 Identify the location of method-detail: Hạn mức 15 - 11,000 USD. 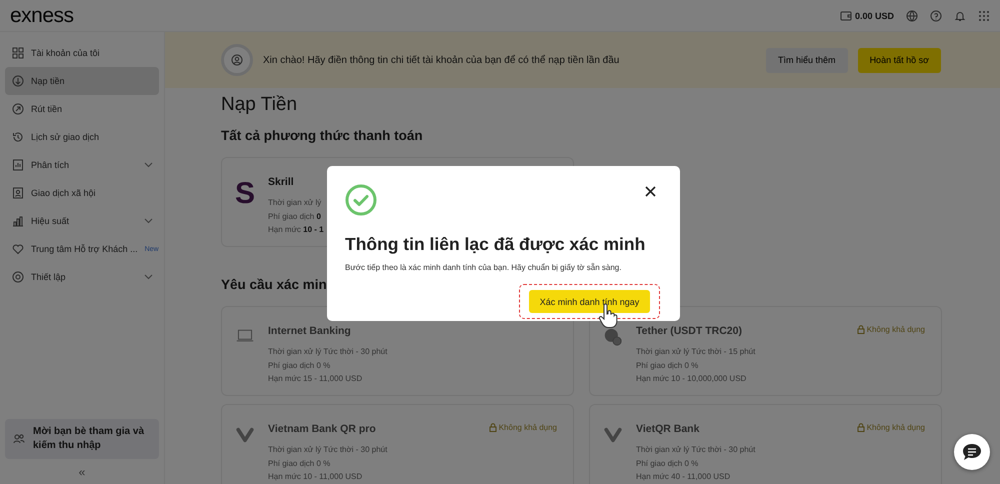
(316, 379).